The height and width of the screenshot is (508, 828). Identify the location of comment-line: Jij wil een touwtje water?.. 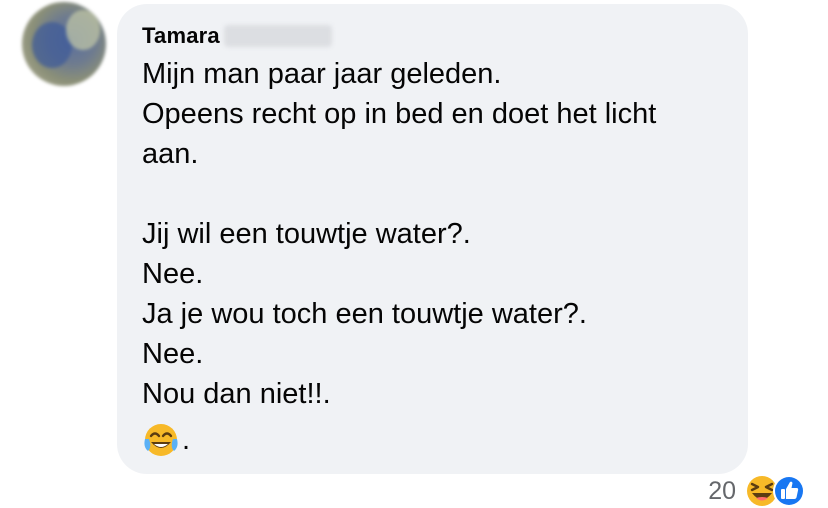
(306, 234).